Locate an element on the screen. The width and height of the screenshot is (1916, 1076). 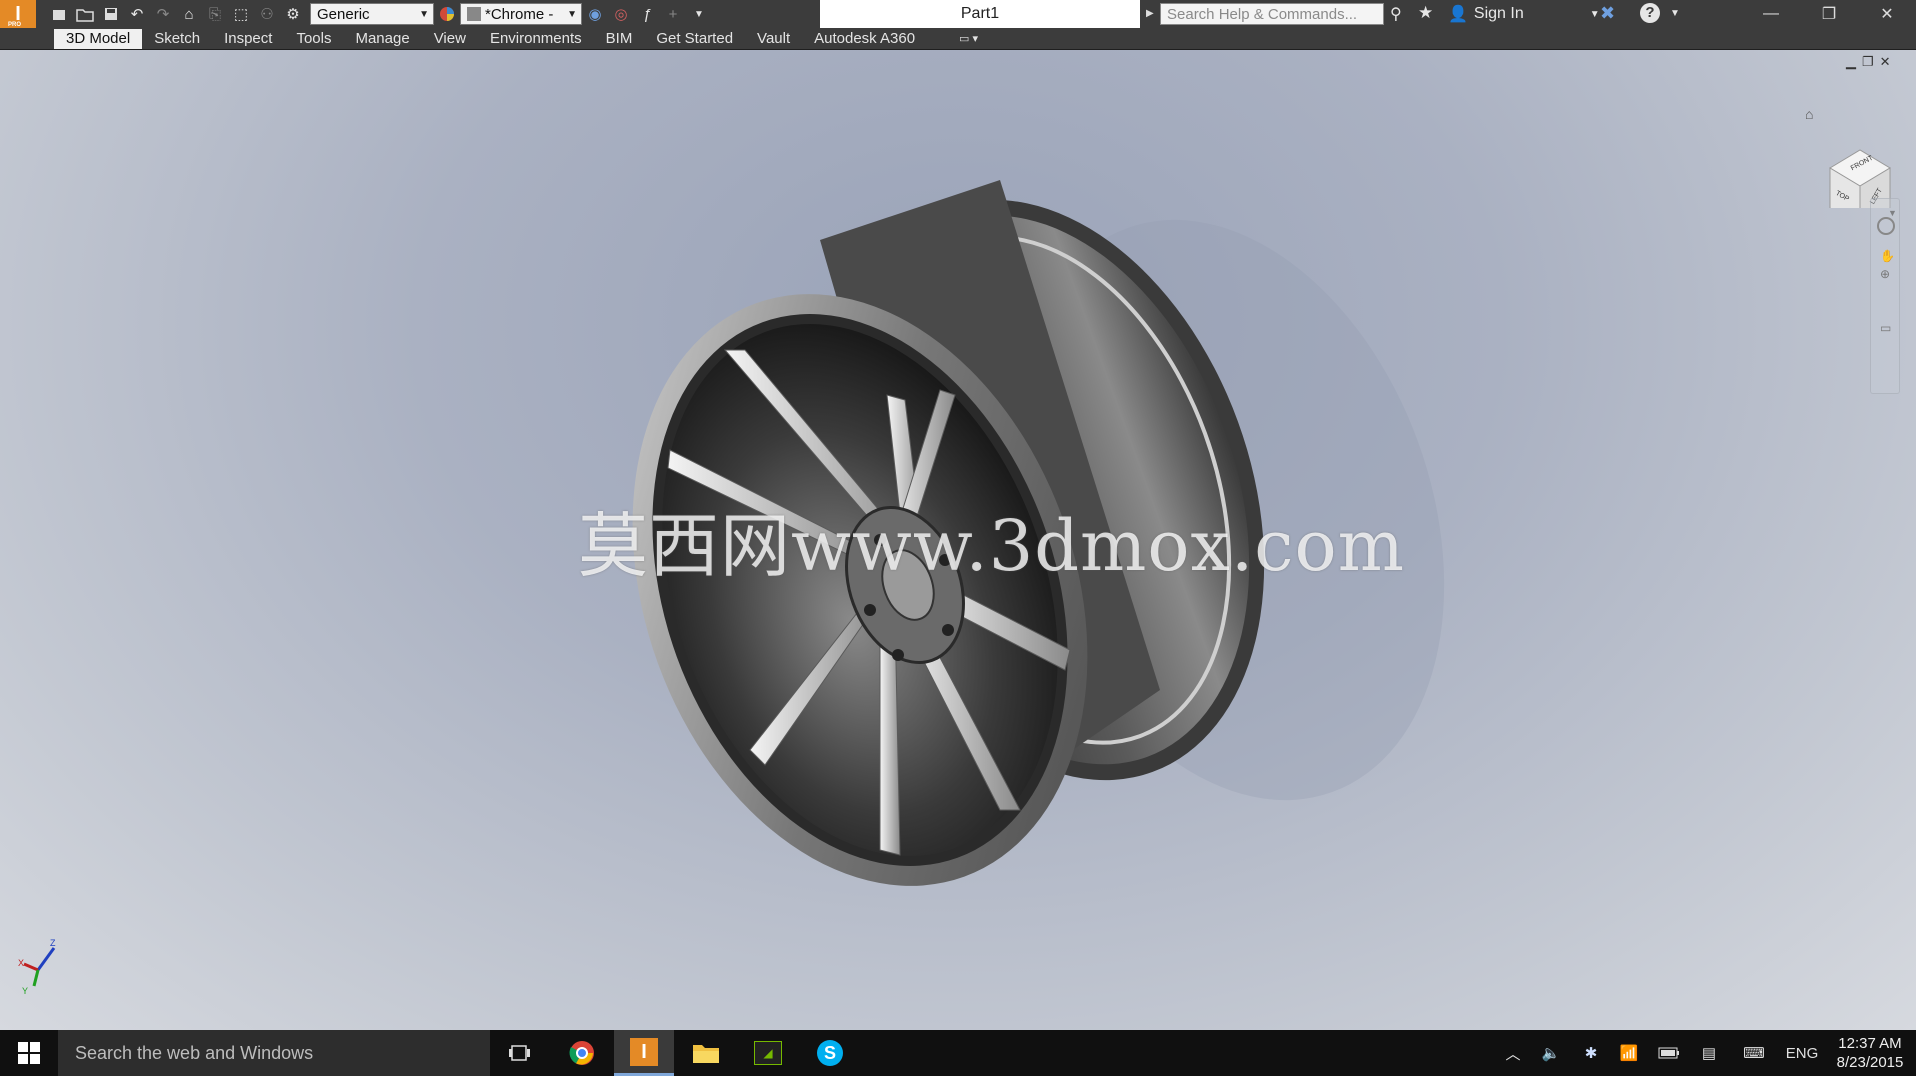
skype-logo-icon: S is located at coordinates (830, 1053).